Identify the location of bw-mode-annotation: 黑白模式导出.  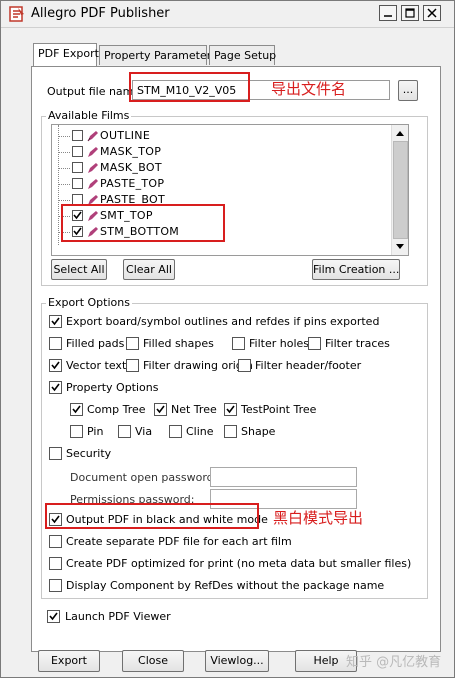
(318, 518).